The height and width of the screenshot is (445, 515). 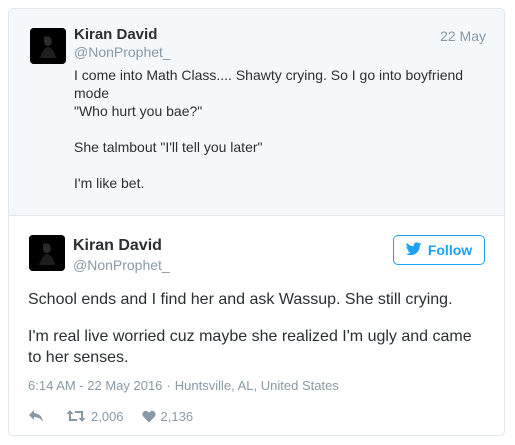 I want to click on tweet-text-line: She talmbout "I'll tell you later", so click(x=168, y=147).